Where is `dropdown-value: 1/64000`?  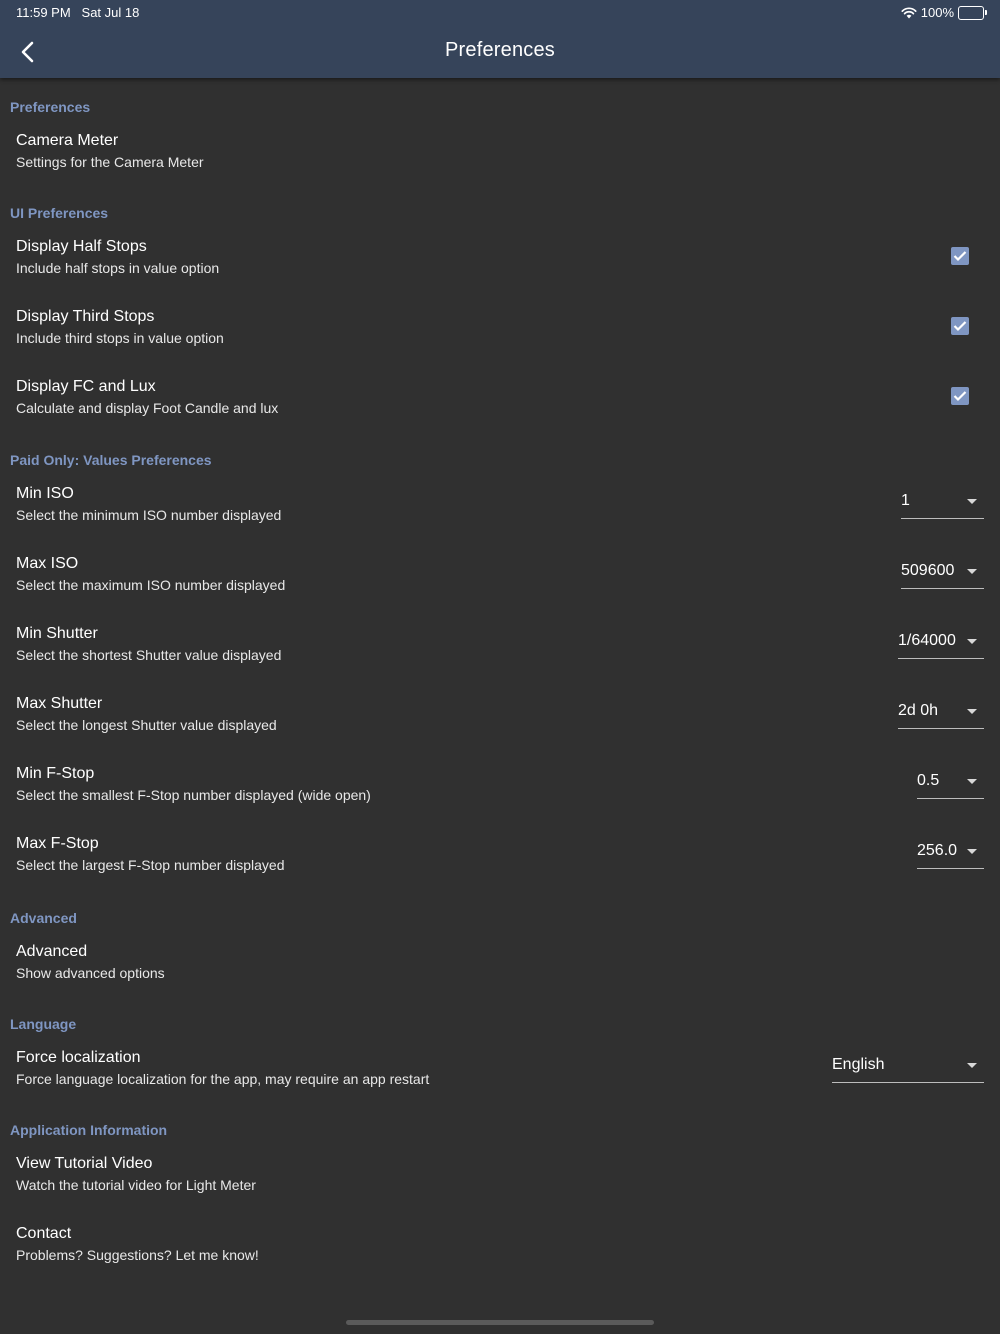 dropdown-value: 1/64000 is located at coordinates (927, 640).